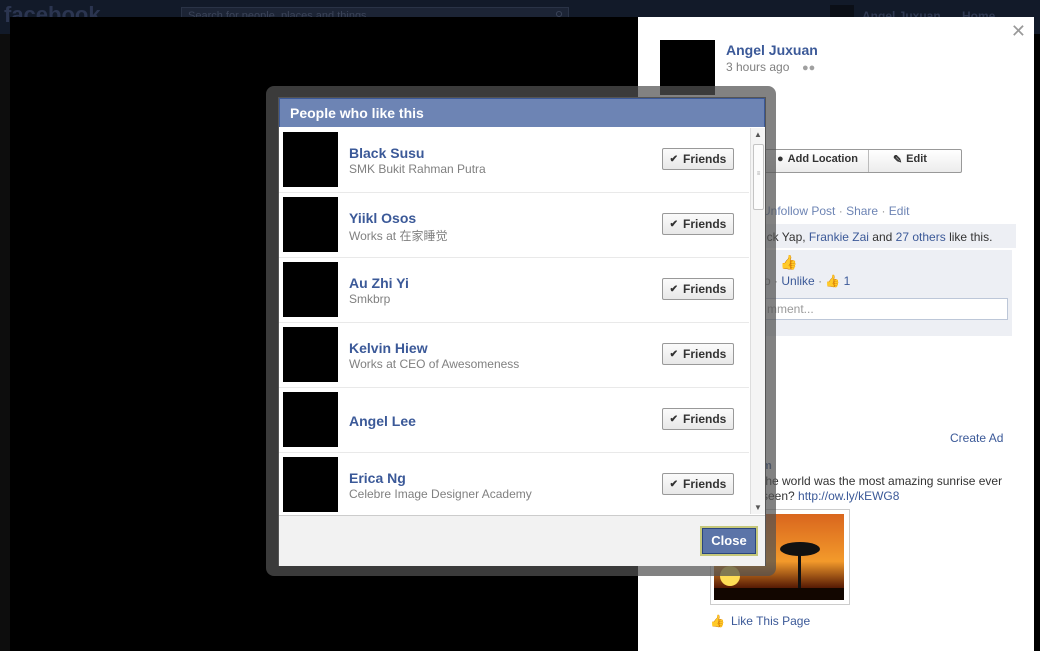 The height and width of the screenshot is (651, 1040). What do you see at coordinates (382, 218) in the screenshot?
I see `person-name: Yiikl Osos` at bounding box center [382, 218].